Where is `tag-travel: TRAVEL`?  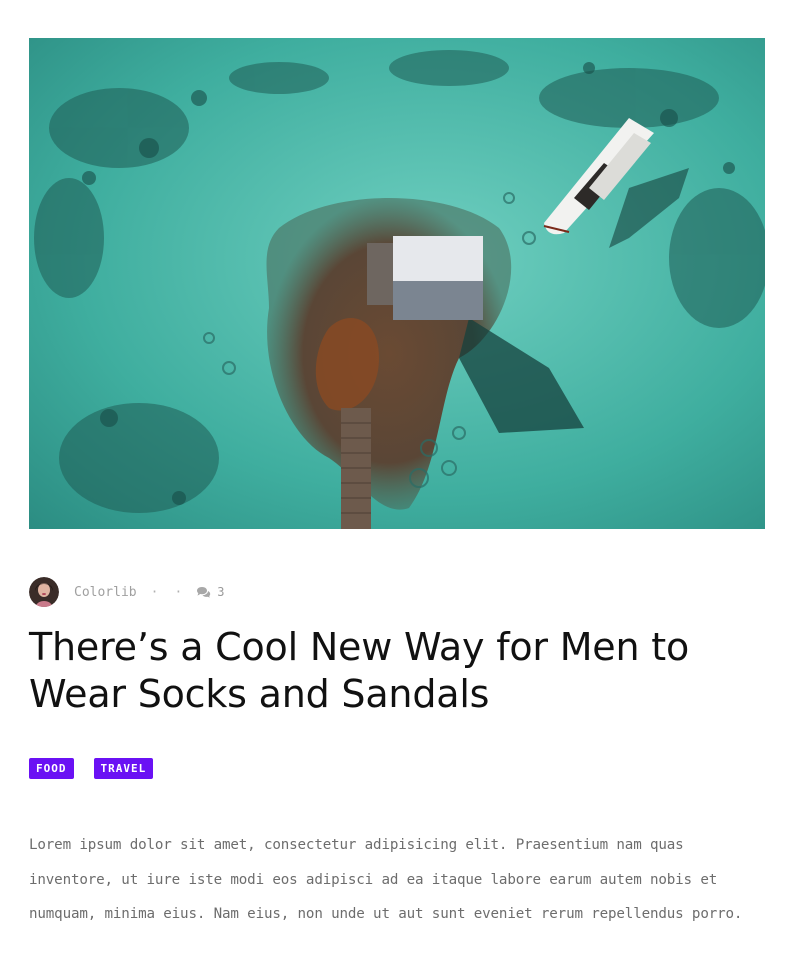
tag-travel: TRAVEL is located at coordinates (123, 768).